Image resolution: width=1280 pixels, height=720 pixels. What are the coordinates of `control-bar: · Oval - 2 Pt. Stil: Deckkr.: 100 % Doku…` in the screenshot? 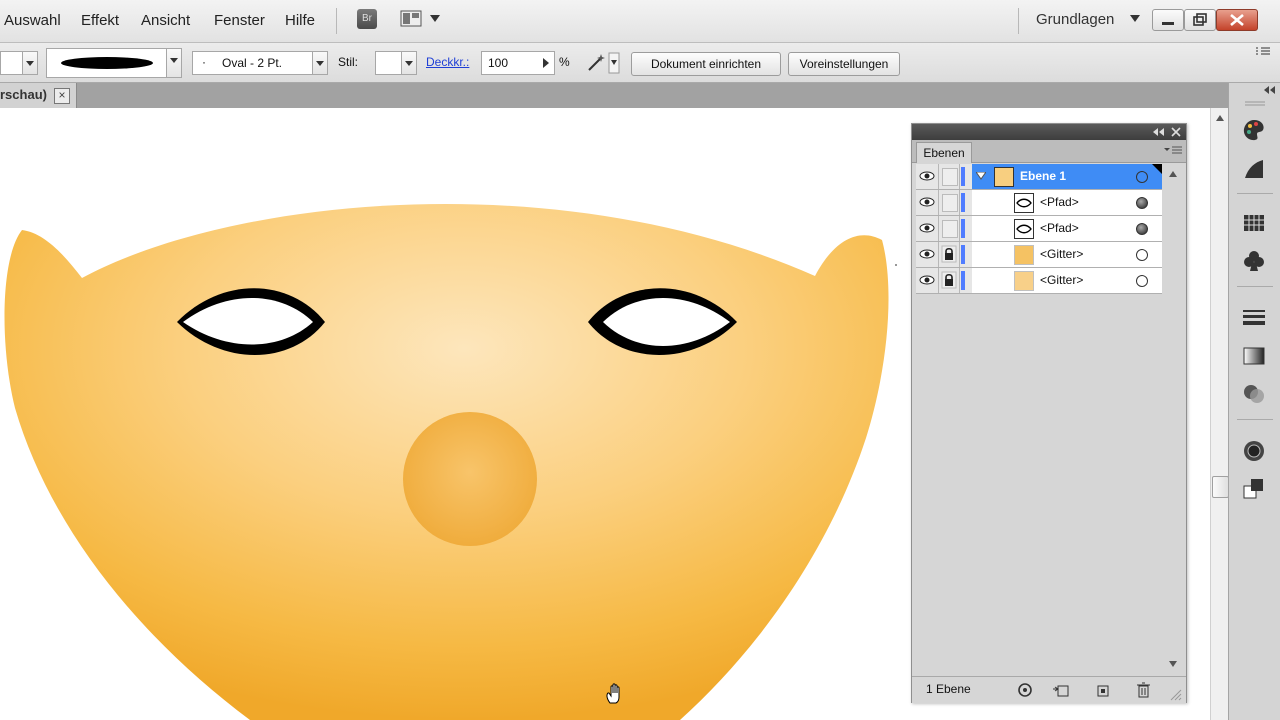 It's located at (640, 63).